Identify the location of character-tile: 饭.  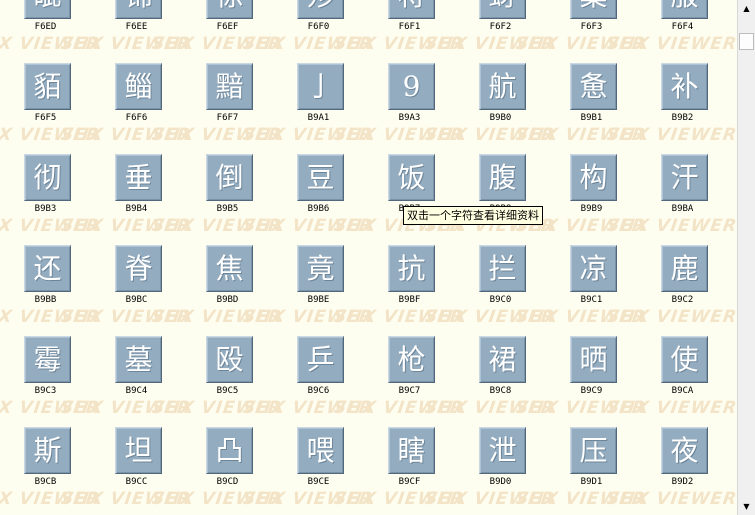
(411, 177).